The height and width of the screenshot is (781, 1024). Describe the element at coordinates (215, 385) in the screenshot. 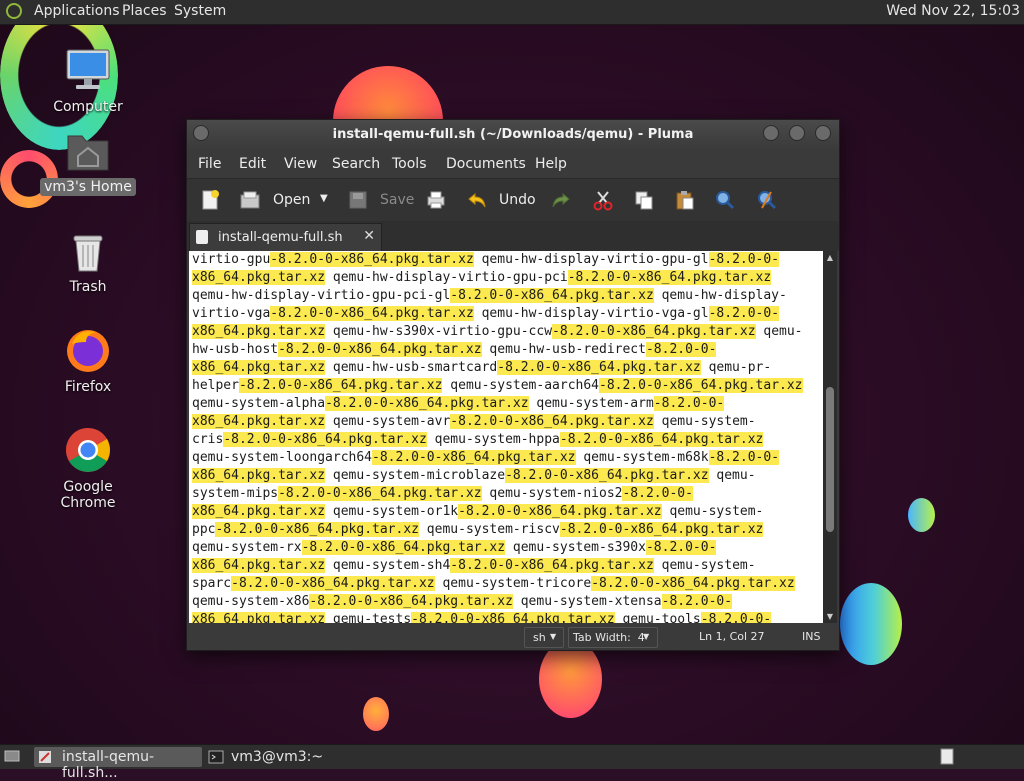

I see `code-text: helper` at that location.